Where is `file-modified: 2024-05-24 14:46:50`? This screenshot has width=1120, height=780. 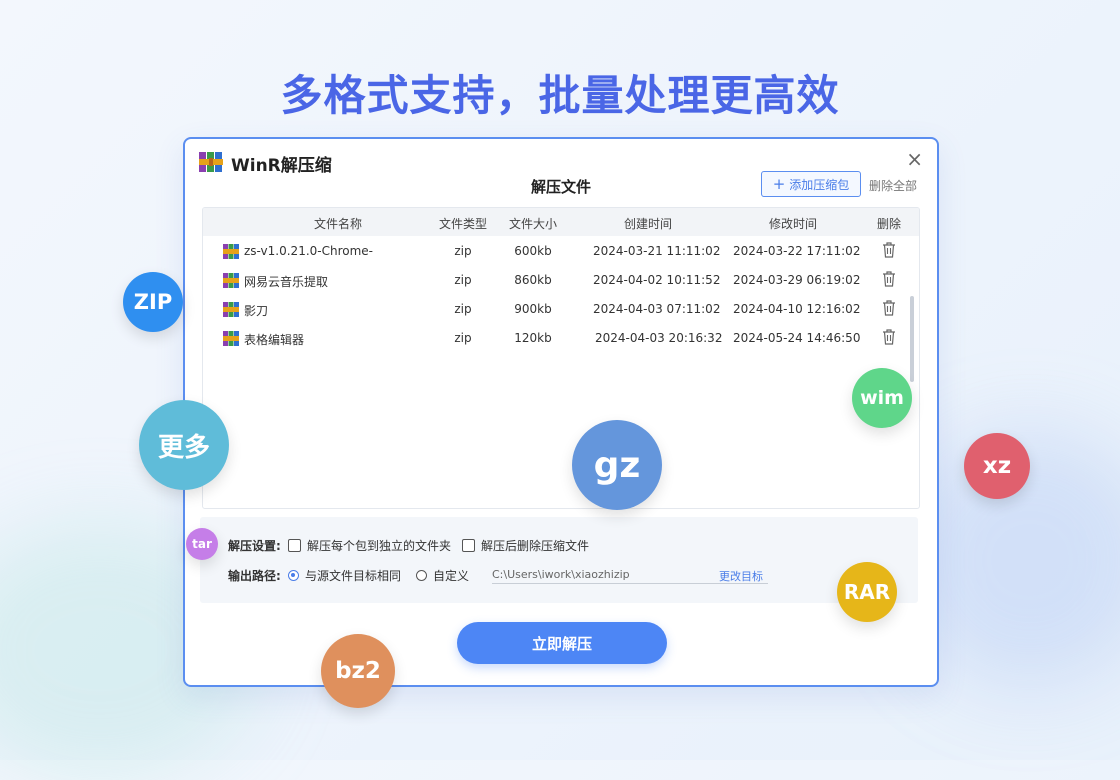 file-modified: 2024-05-24 14:46:50 is located at coordinates (797, 338).